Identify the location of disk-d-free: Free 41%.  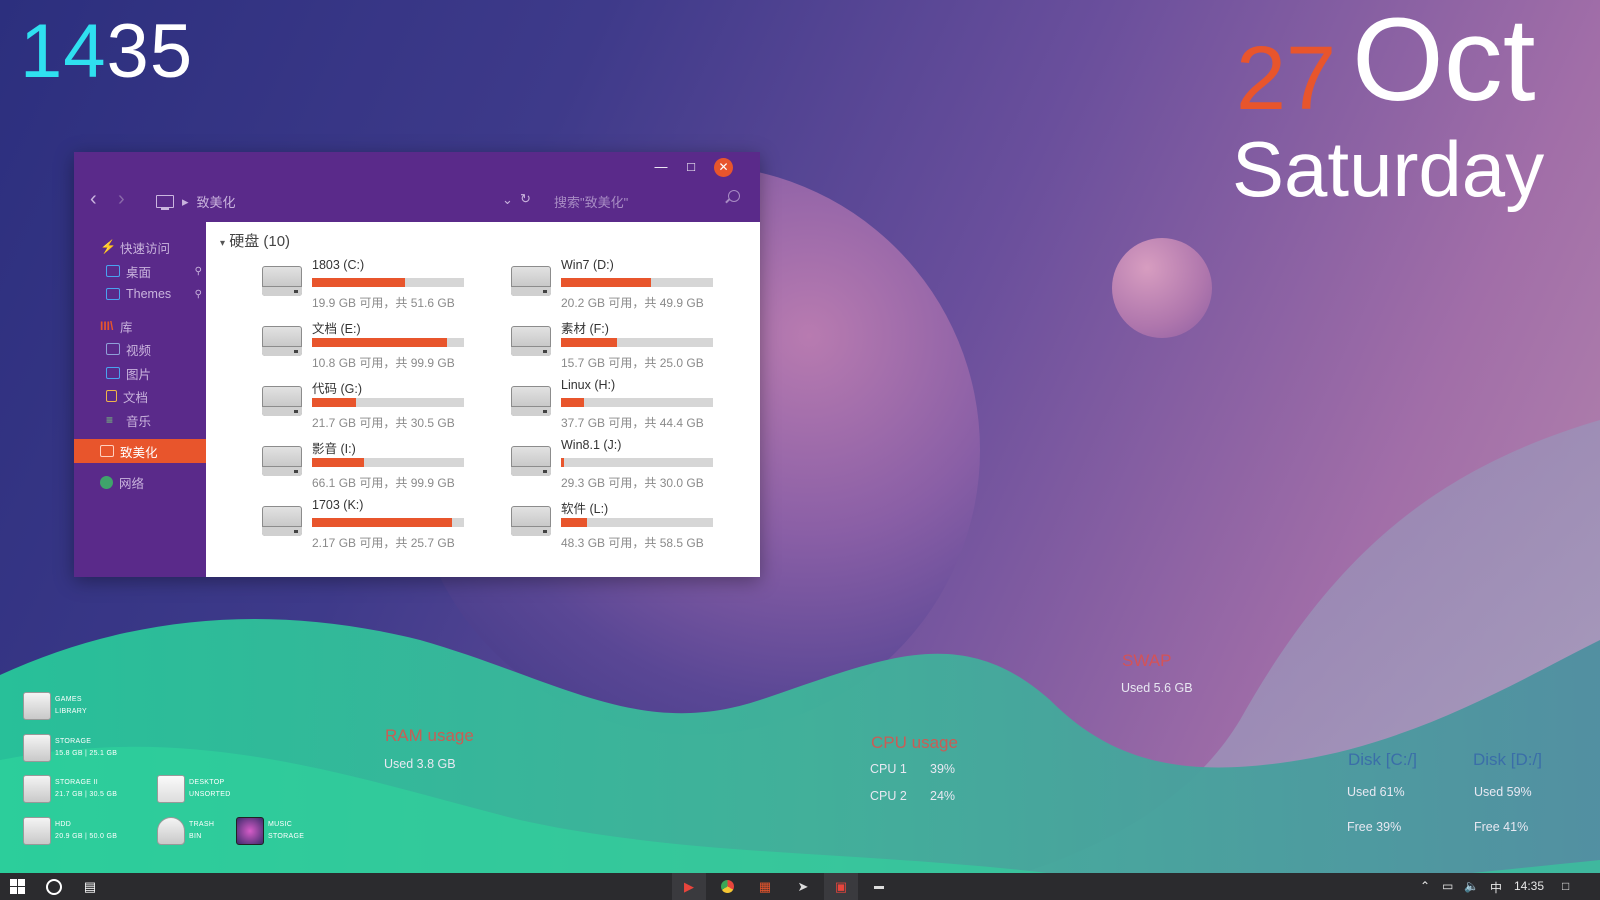
(1501, 827).